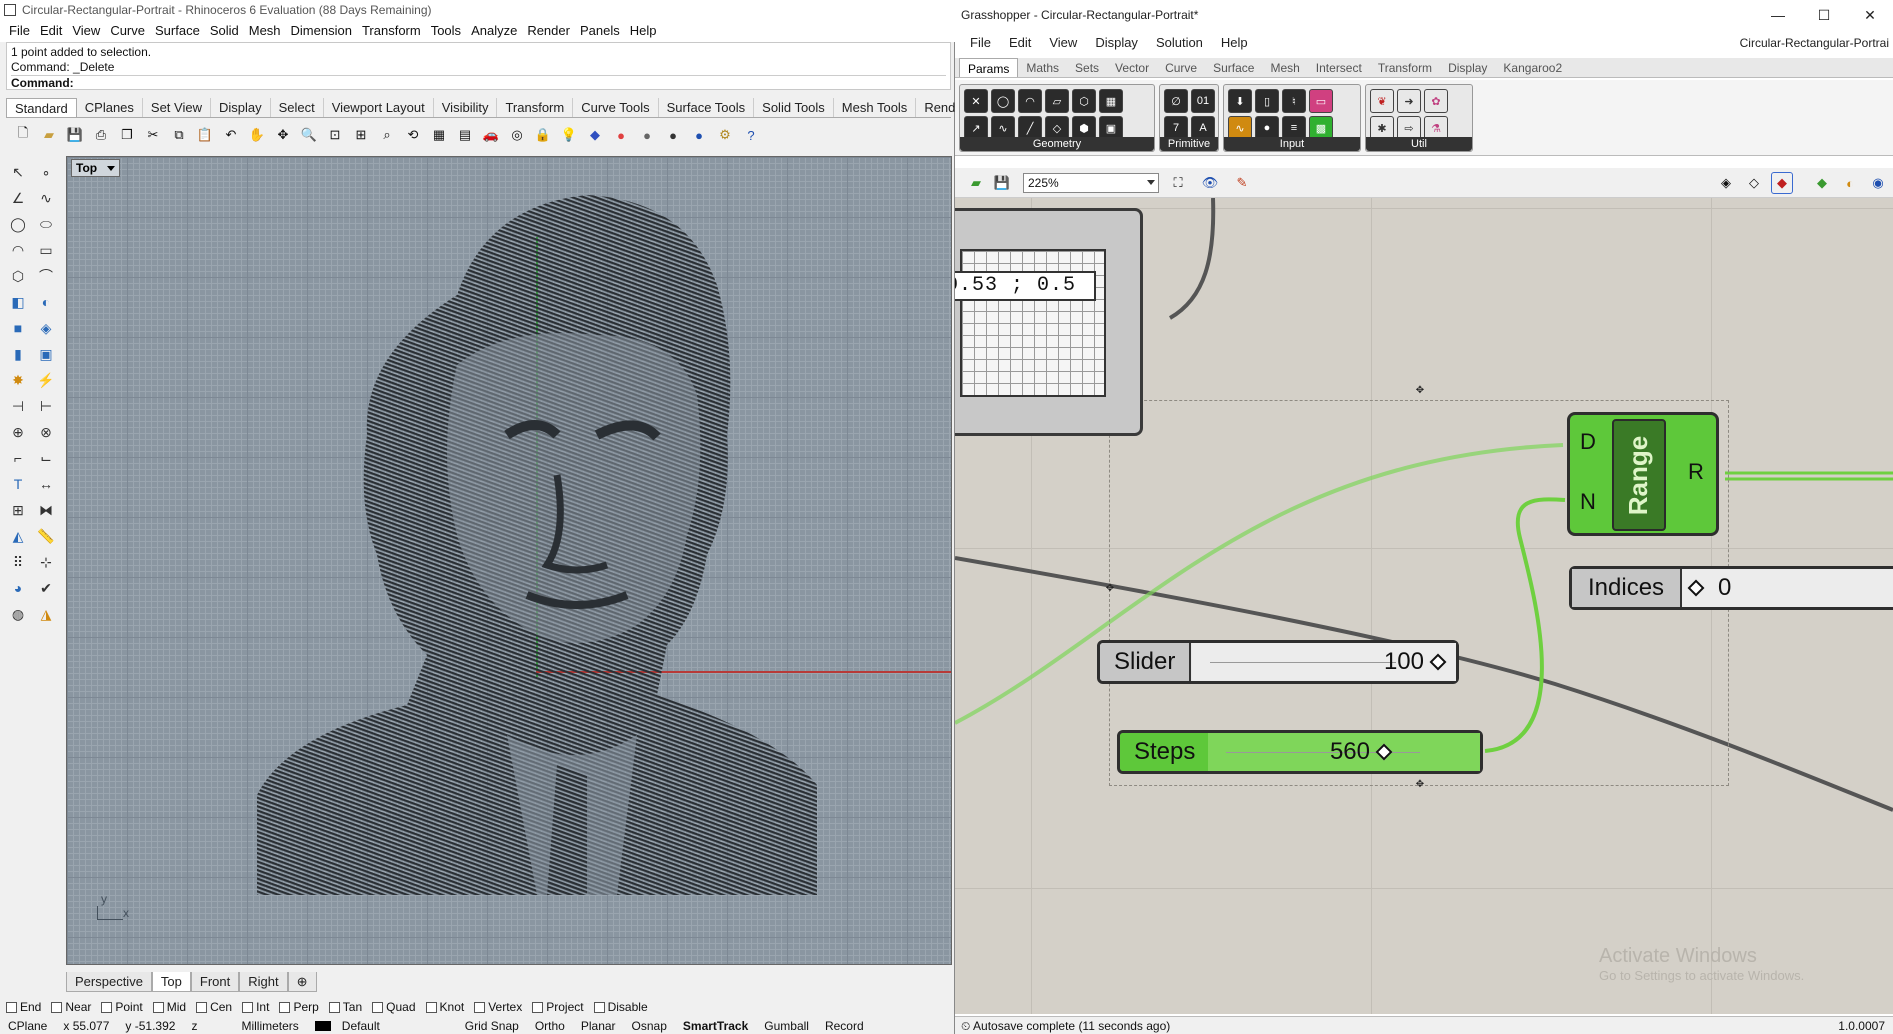  Describe the element at coordinates (19, 31) in the screenshot. I see `rhino-menu-file: File` at that location.